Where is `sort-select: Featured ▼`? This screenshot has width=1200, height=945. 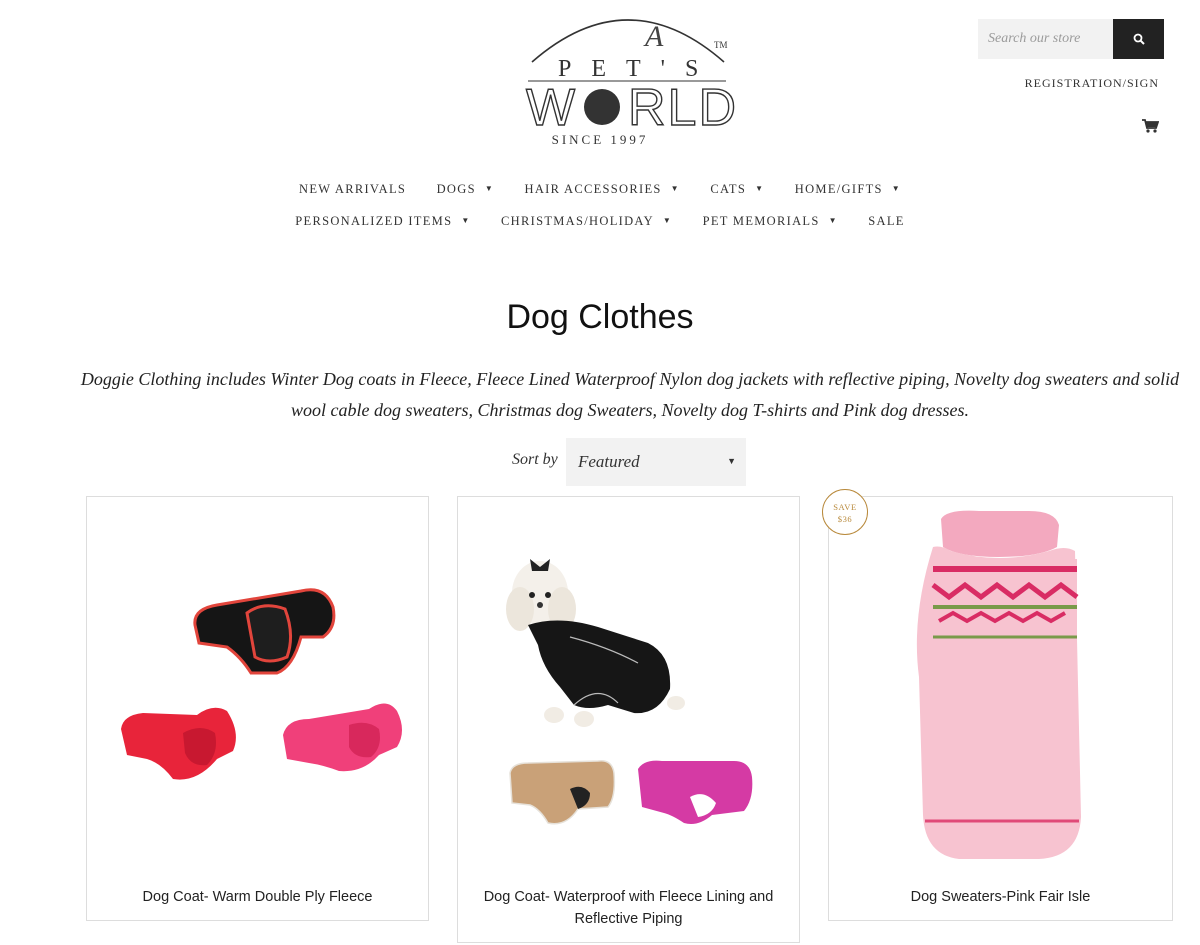
sort-select: Featured ▼ is located at coordinates (656, 462).